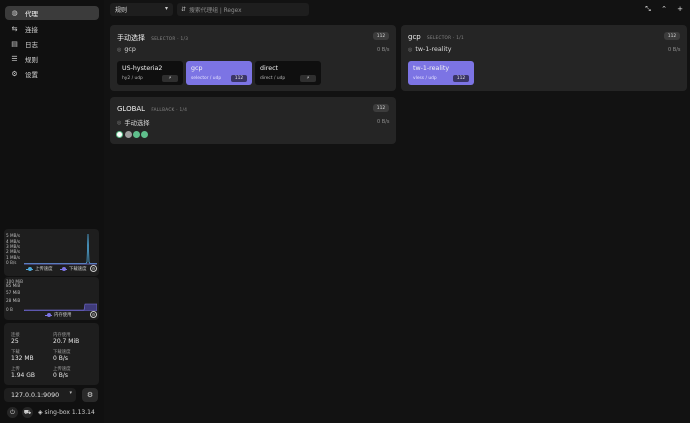 Image resolution: width=690 pixels, height=423 pixels. I want to click on legend-download: 下载速度, so click(73, 269).